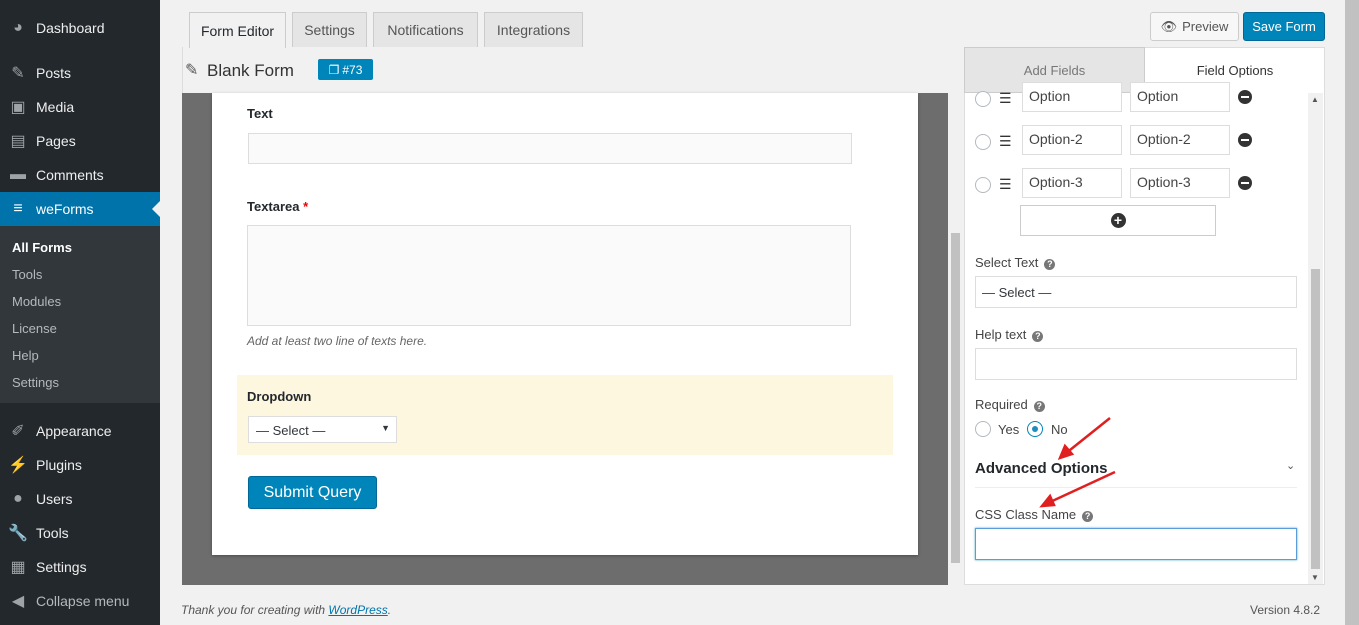  Describe the element at coordinates (18, 465) in the screenshot. I see `plugins-icon: ⚡` at that location.